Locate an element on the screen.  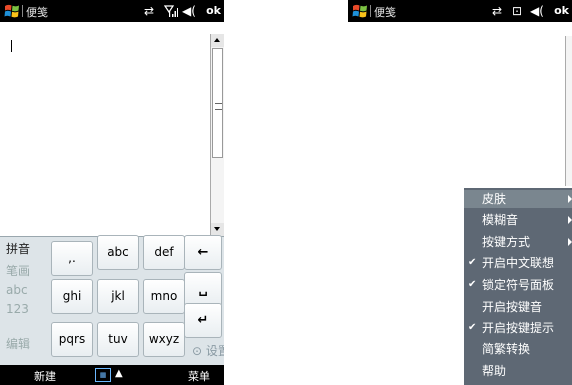
menu-item-fuzzy-sound: 模糊音 is located at coordinates (518, 220).